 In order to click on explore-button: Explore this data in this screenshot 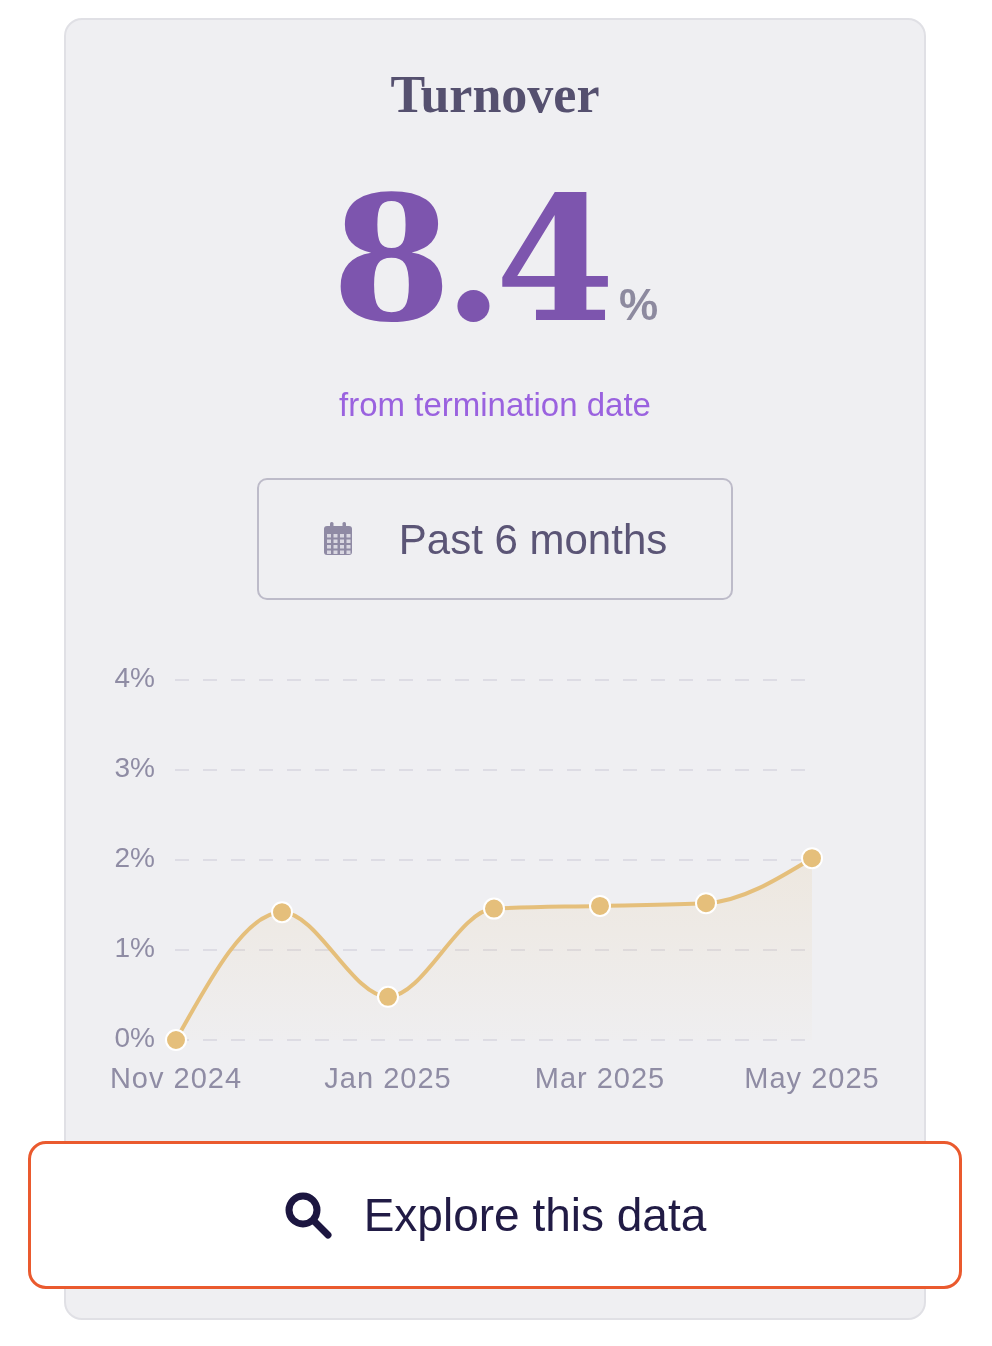, I will do `click(495, 1215)`.